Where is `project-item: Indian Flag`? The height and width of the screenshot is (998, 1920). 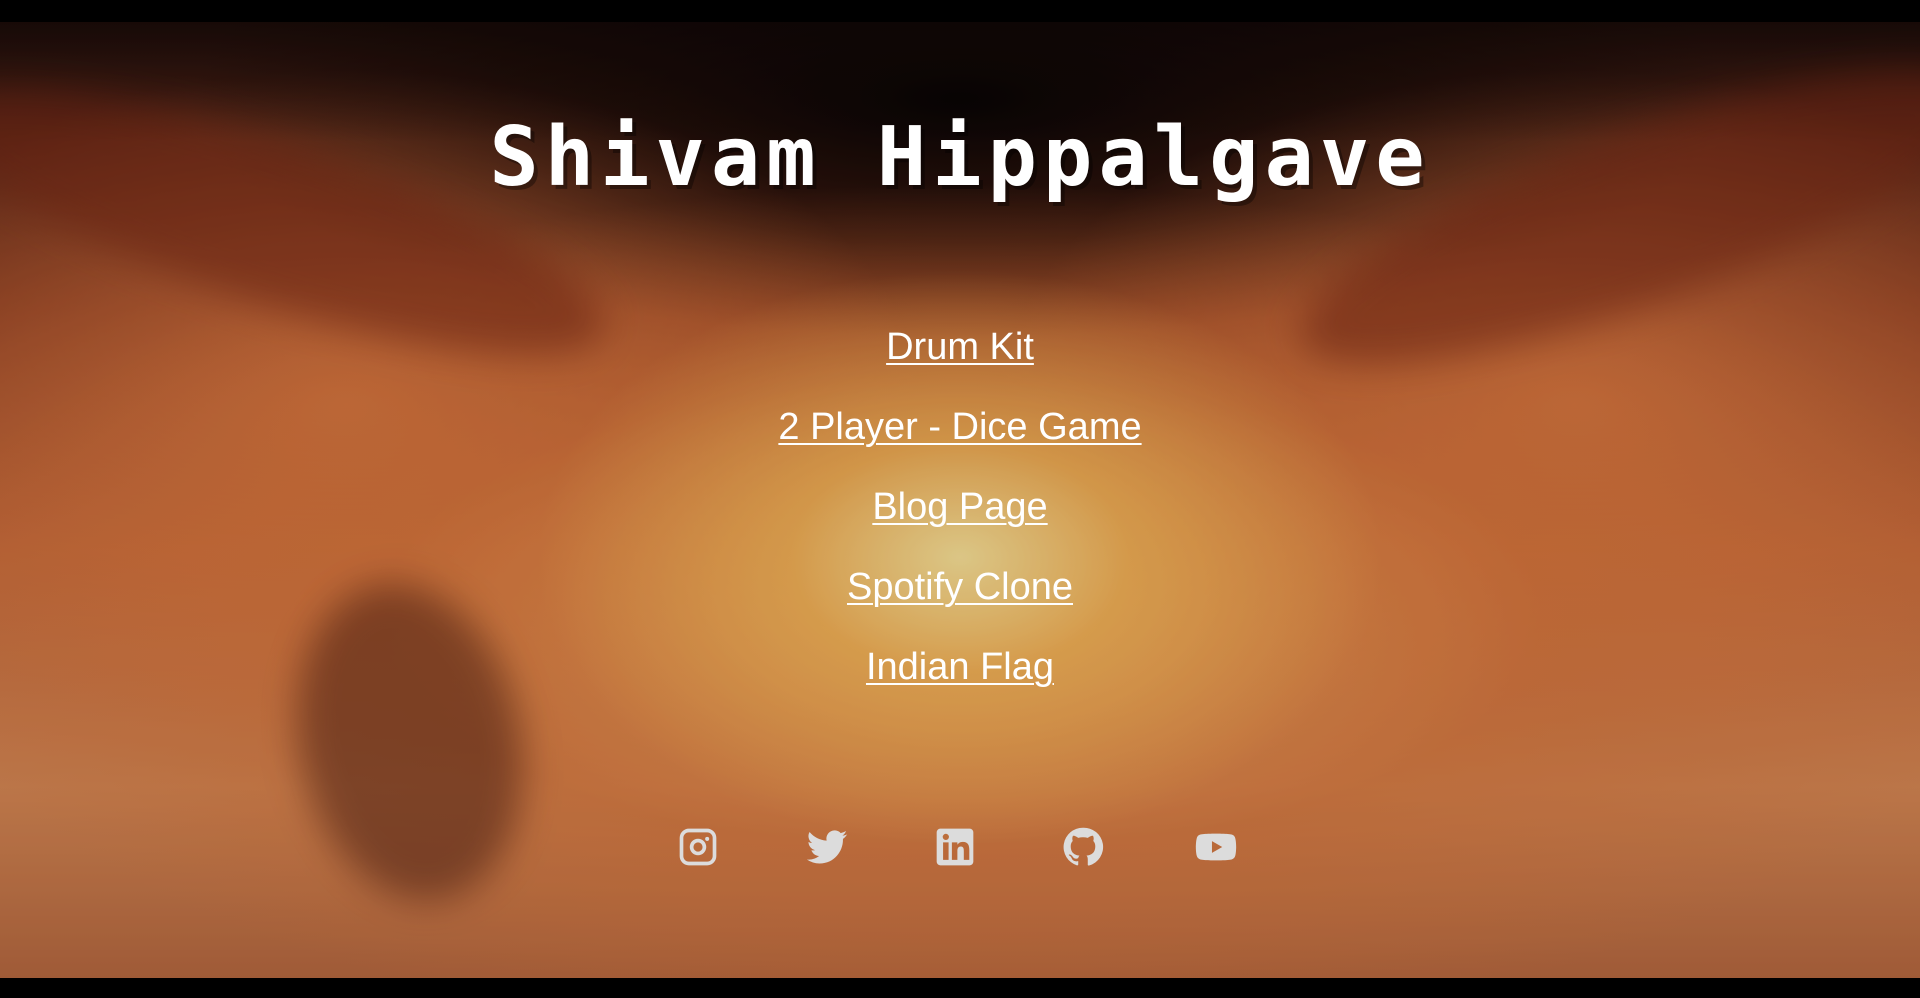 project-item: Indian Flag is located at coordinates (960, 682).